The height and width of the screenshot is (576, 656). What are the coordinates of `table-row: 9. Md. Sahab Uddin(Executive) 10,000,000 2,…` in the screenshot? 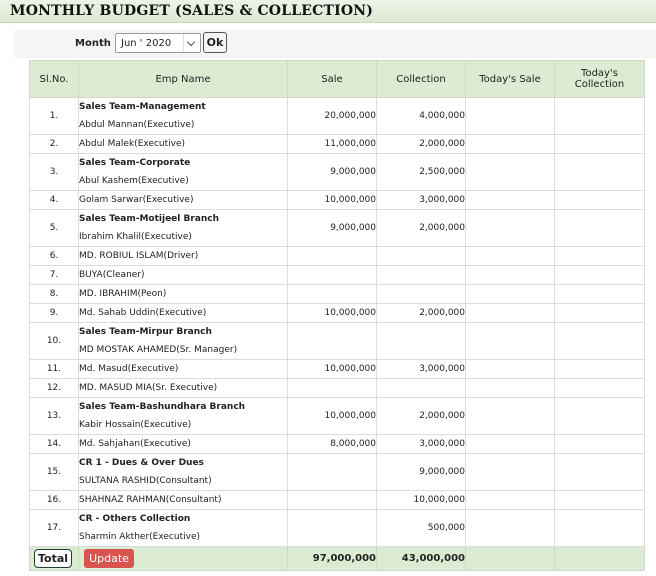 It's located at (337, 313).